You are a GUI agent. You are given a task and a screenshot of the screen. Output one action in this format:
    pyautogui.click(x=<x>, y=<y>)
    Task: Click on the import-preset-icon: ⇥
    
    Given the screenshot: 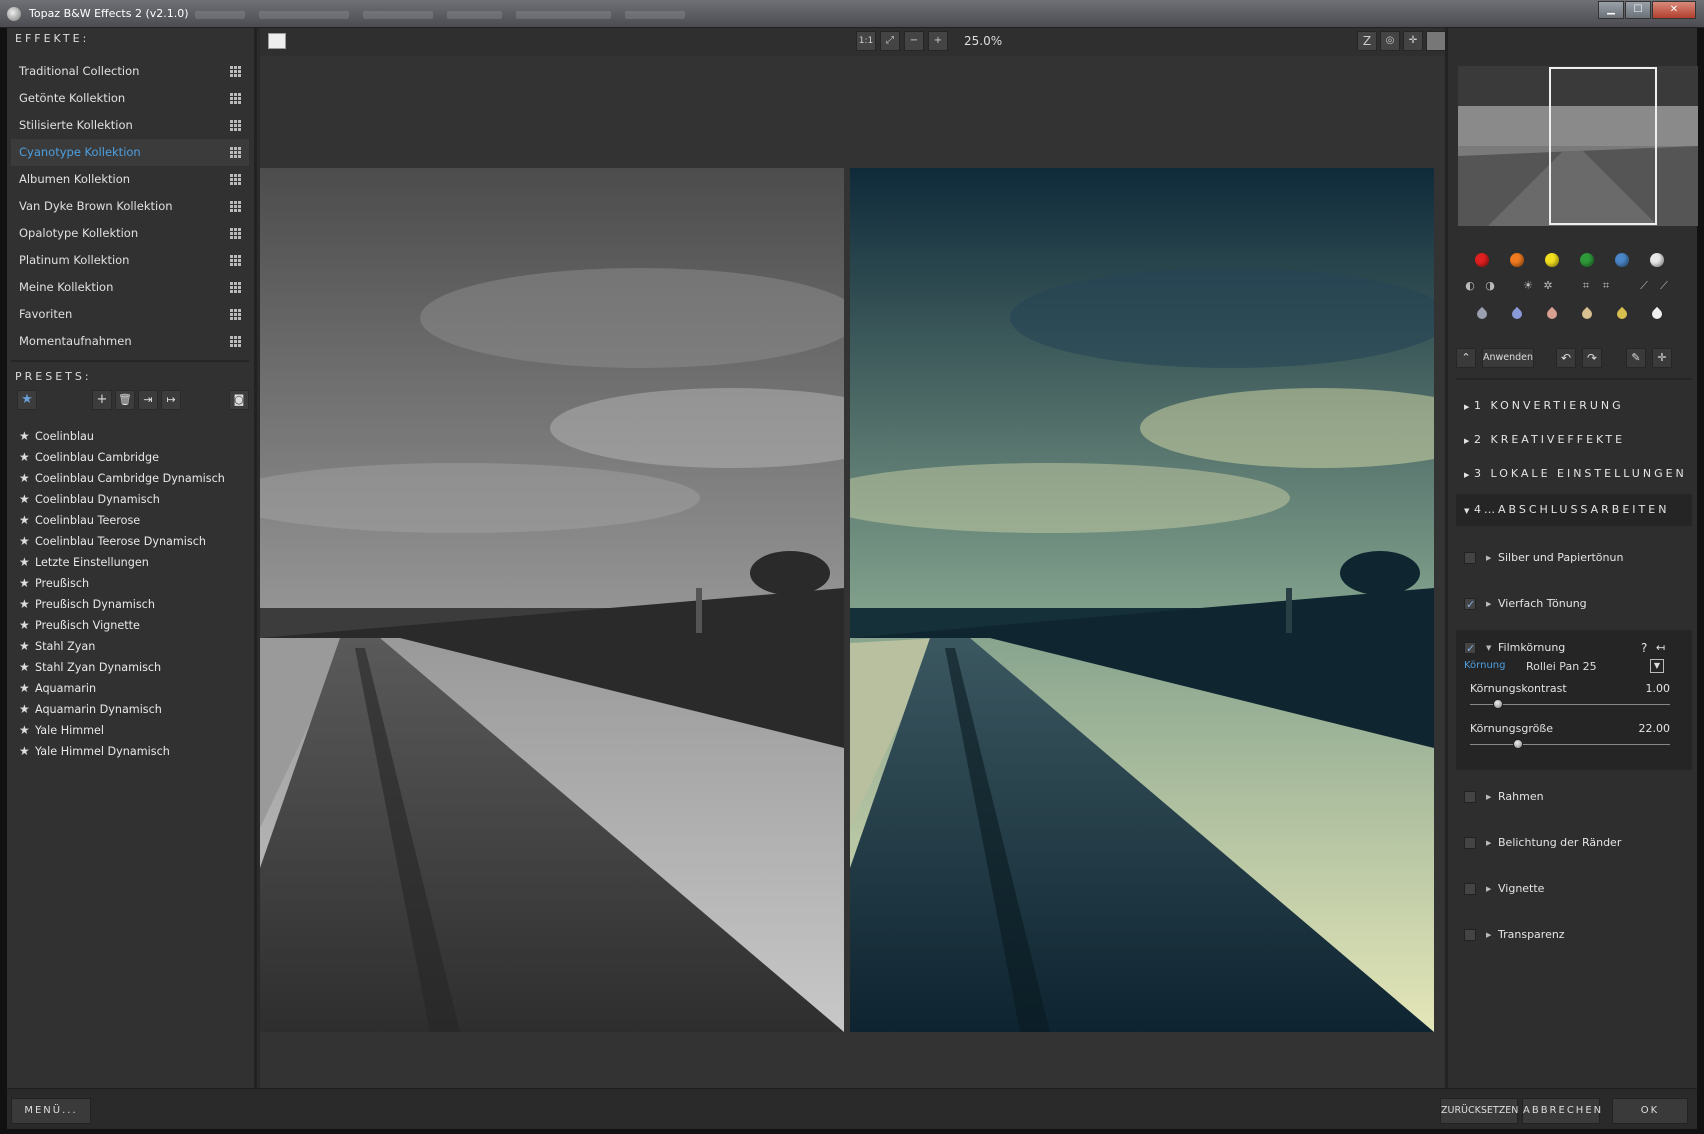 What is the action you would take?
    pyautogui.click(x=148, y=400)
    